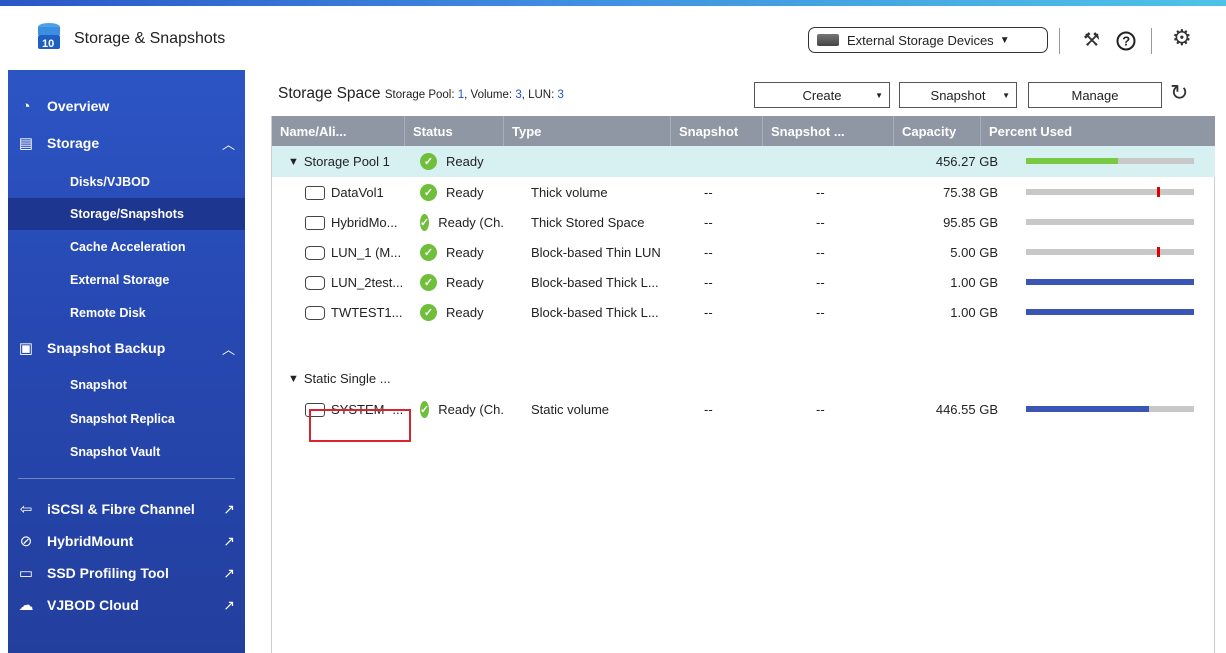 Image resolution: width=1226 pixels, height=653 pixels. Describe the element at coordinates (937, 131) in the screenshot. I see `column-header-capacity: Capacity` at that location.